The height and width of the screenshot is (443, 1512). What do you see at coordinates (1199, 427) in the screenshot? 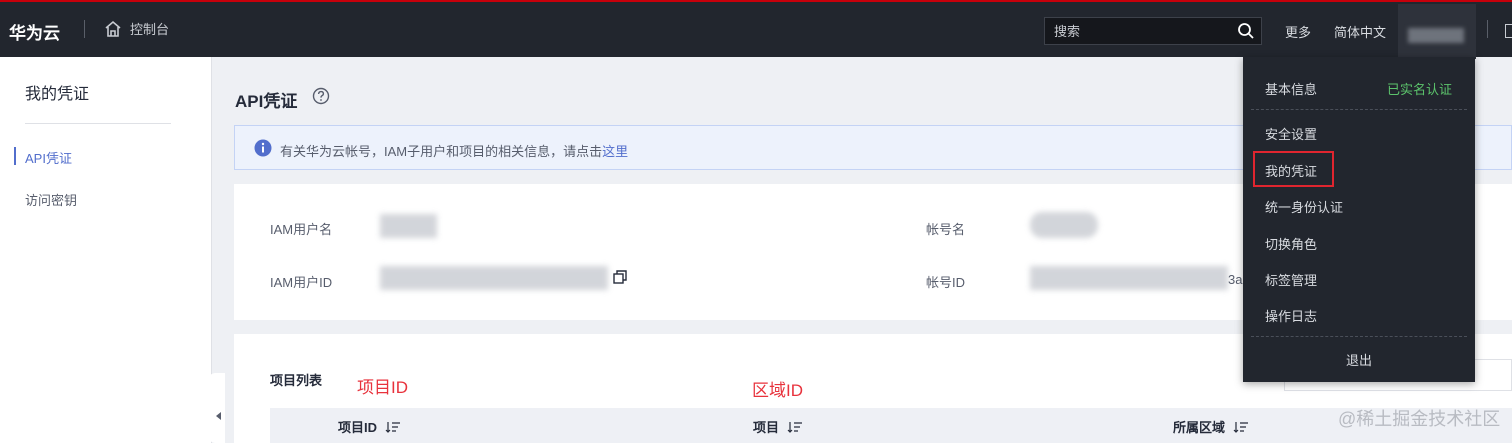
I see `column-header-label: 所属区域` at bounding box center [1199, 427].